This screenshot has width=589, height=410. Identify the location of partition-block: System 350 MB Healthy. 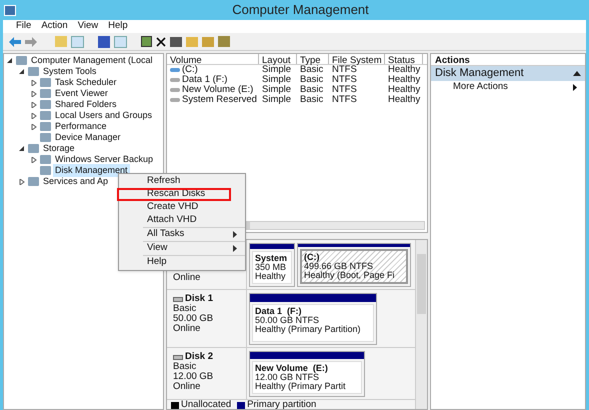
(272, 265).